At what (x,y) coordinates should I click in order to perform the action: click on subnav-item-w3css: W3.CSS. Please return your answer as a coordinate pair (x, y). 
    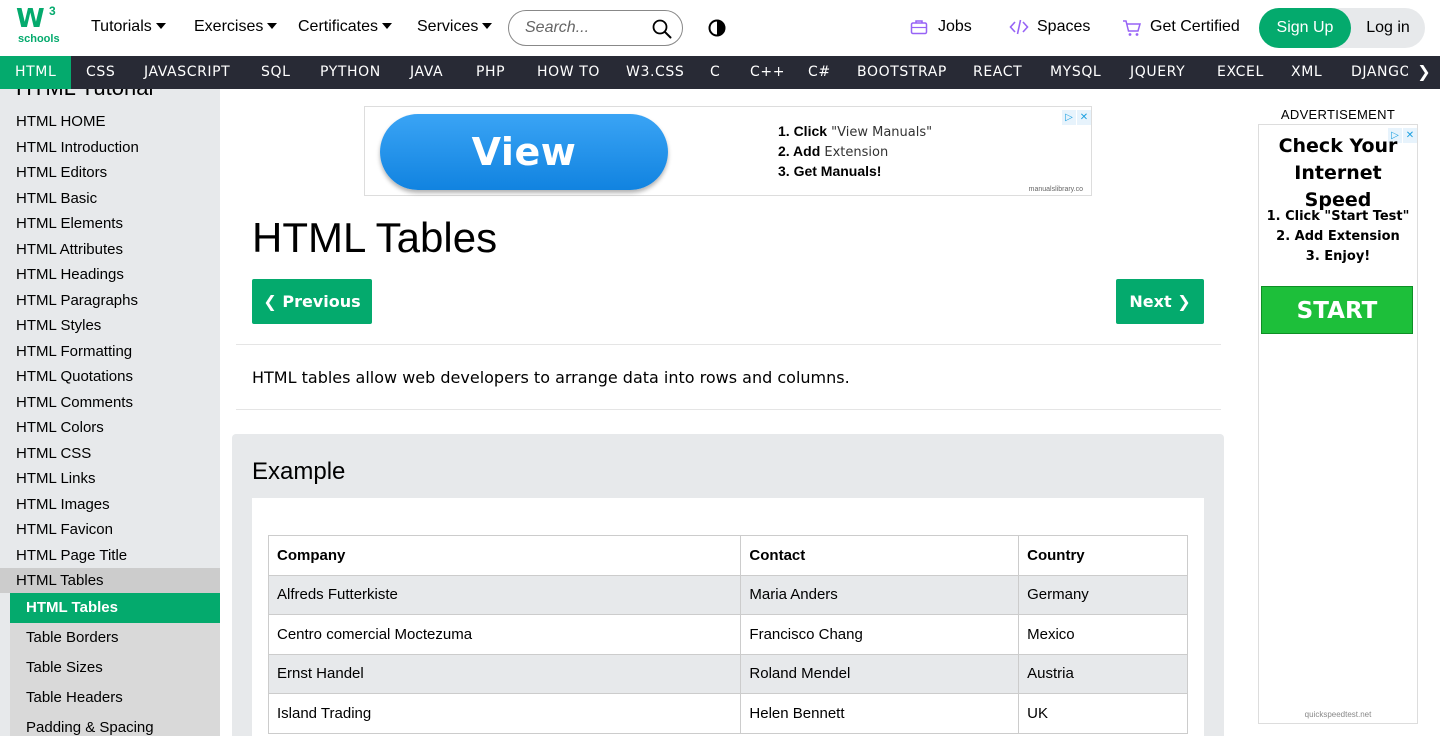
    Looking at the image, I should click on (655, 72).